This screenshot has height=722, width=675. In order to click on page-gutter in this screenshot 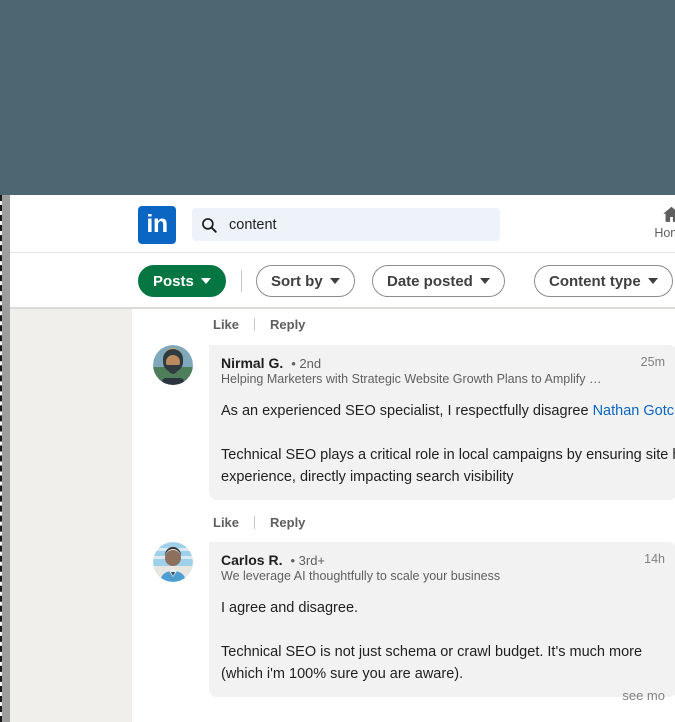, I will do `click(6, 458)`.